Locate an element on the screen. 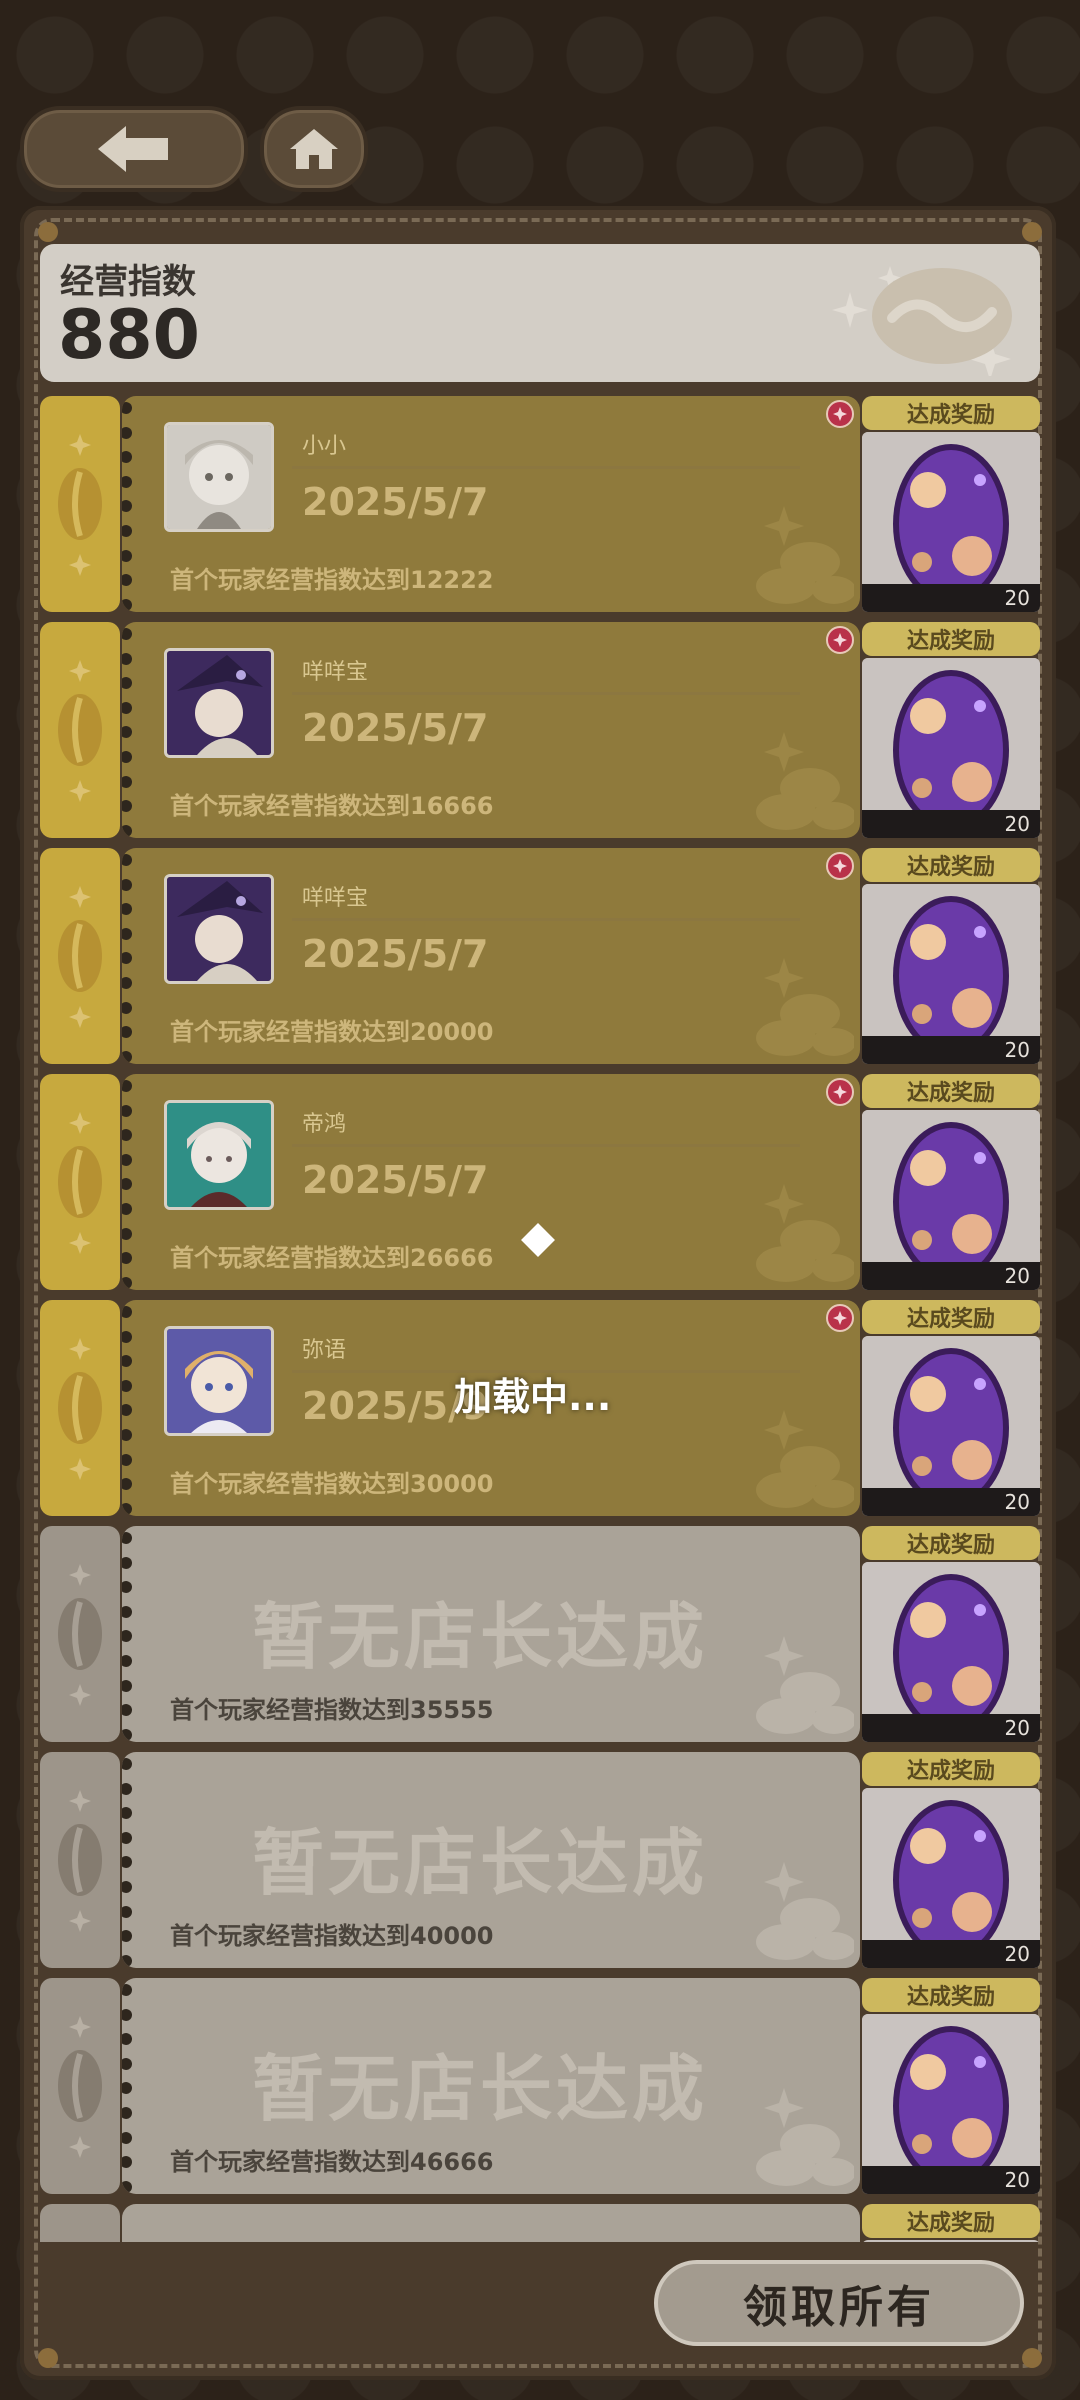 The image size is (1080, 2400). milestone-condition: 首个玩家经营指数达到20000 is located at coordinates (332, 1032).